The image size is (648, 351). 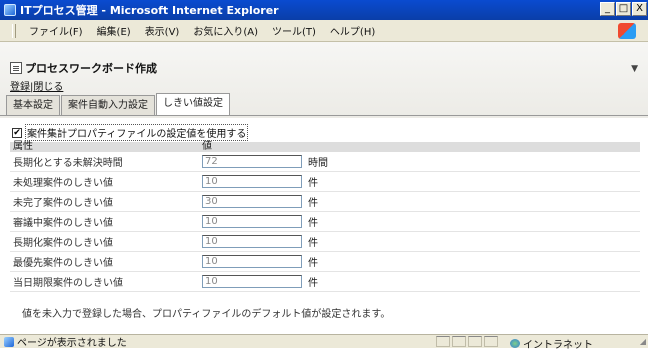 What do you see at coordinates (114, 30) in the screenshot?
I see `menu-edit: 編集(E)` at bounding box center [114, 30].